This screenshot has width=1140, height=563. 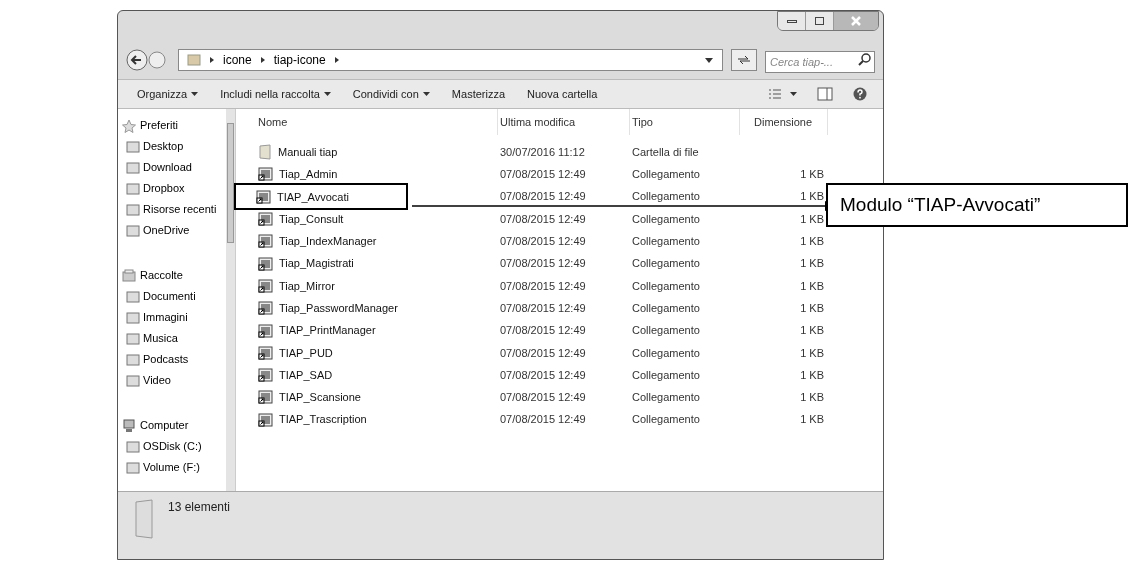 What do you see at coordinates (825, 94) in the screenshot?
I see `pane-icon` at bounding box center [825, 94].